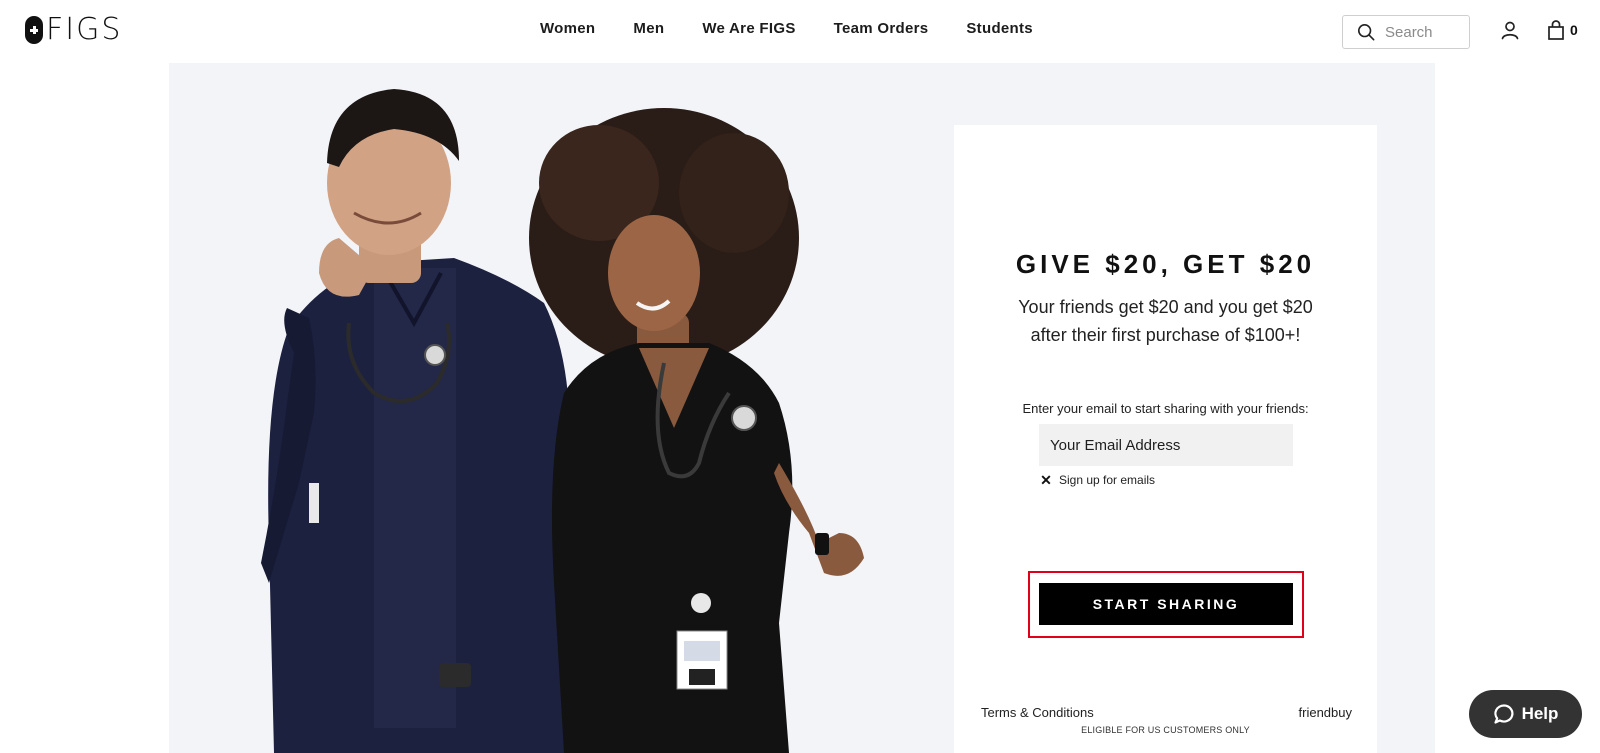  I want to click on search-icon, so click(1366, 32).